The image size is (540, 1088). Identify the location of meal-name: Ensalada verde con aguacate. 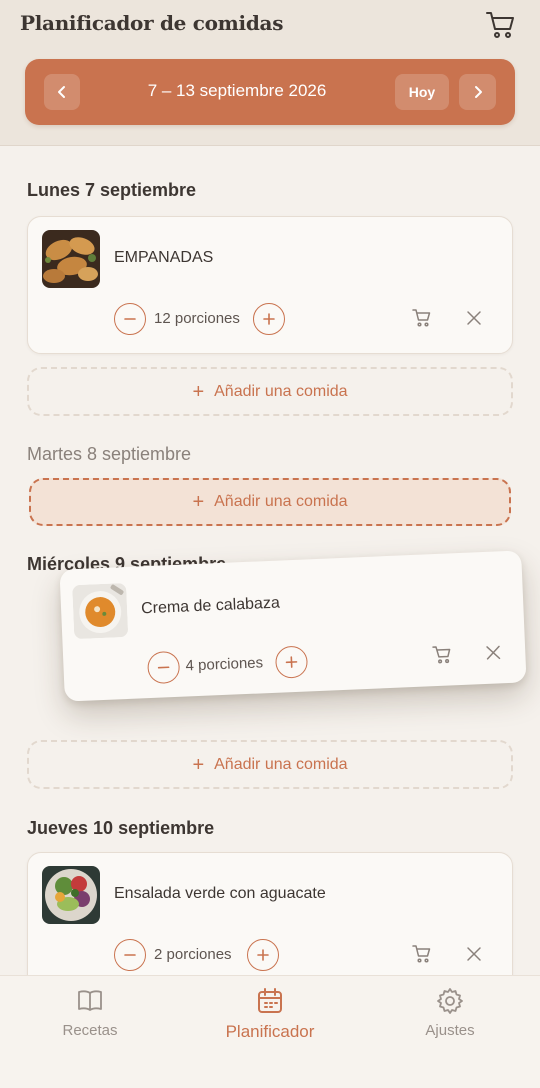
(220, 893).